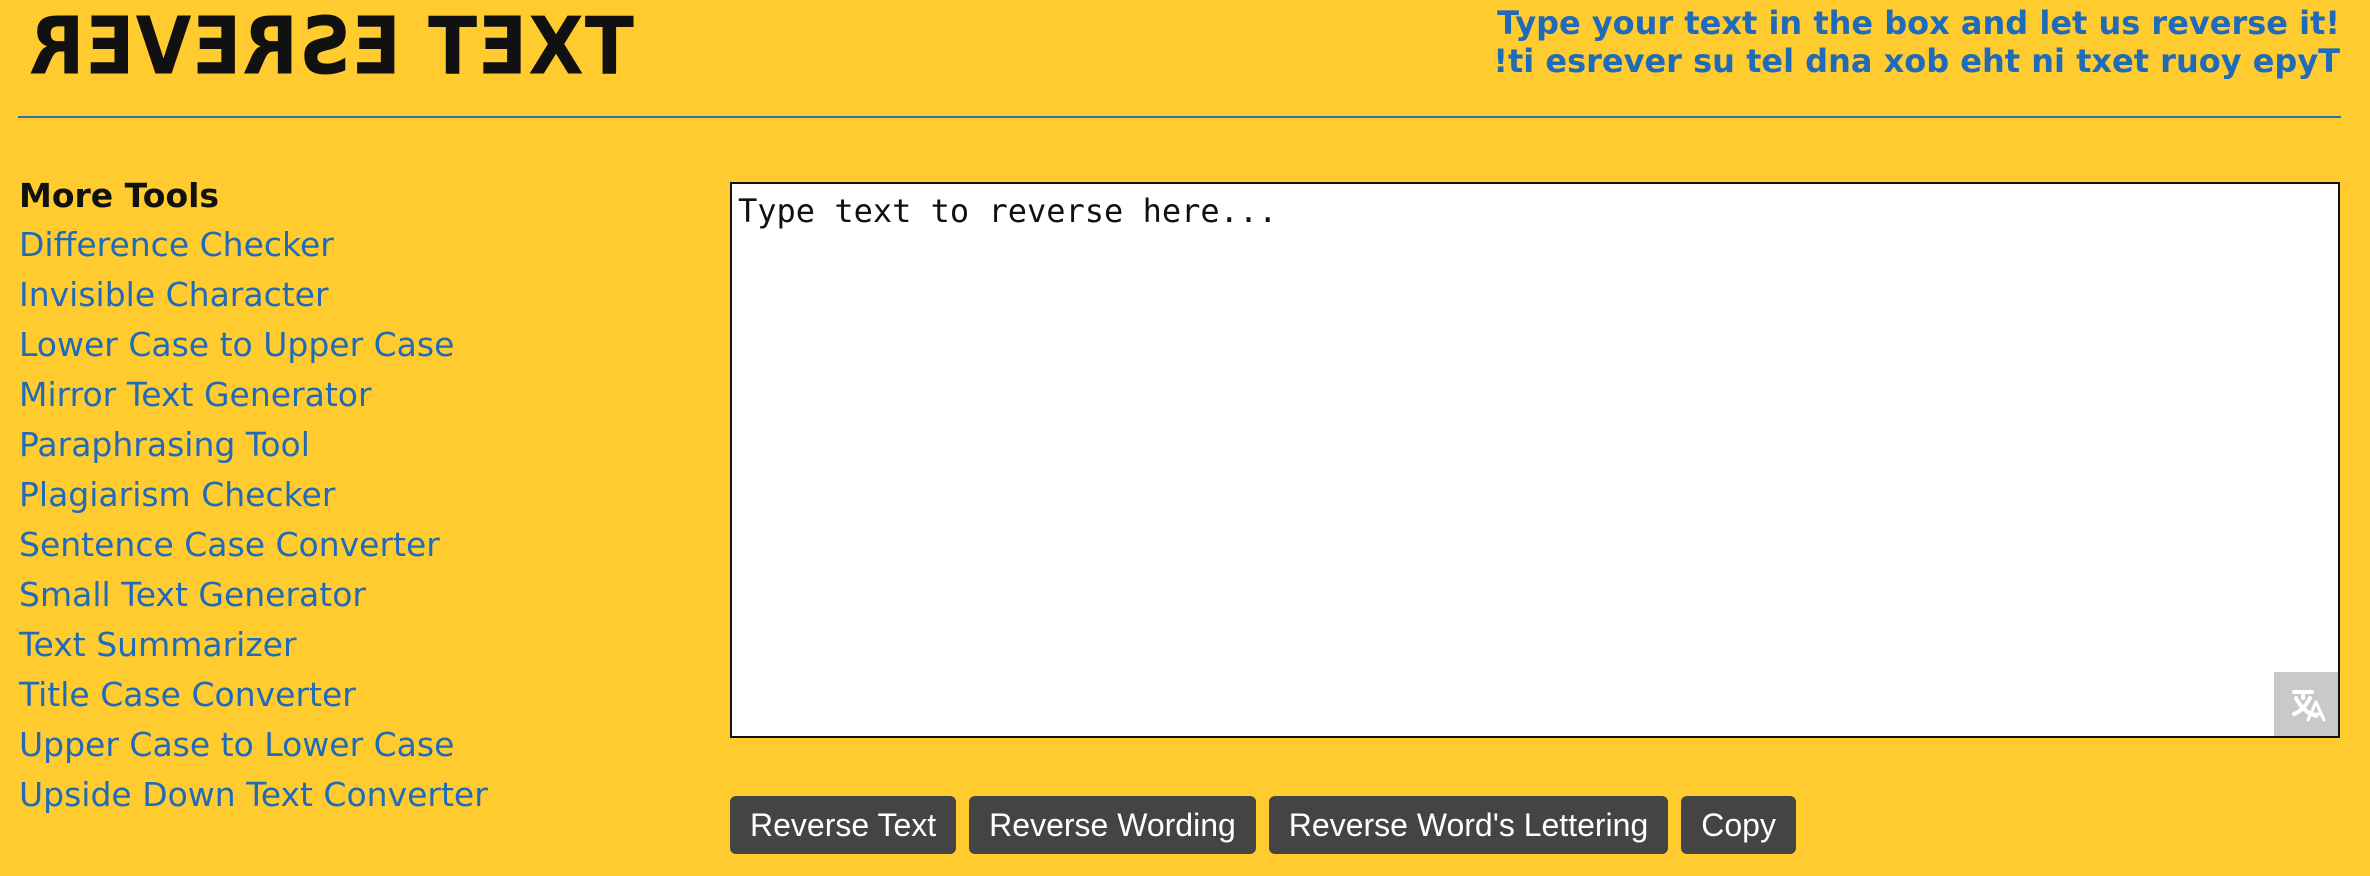 The image size is (2370, 876). Describe the element at coordinates (339, 245) in the screenshot. I see `list-item: Difference Checker` at that location.